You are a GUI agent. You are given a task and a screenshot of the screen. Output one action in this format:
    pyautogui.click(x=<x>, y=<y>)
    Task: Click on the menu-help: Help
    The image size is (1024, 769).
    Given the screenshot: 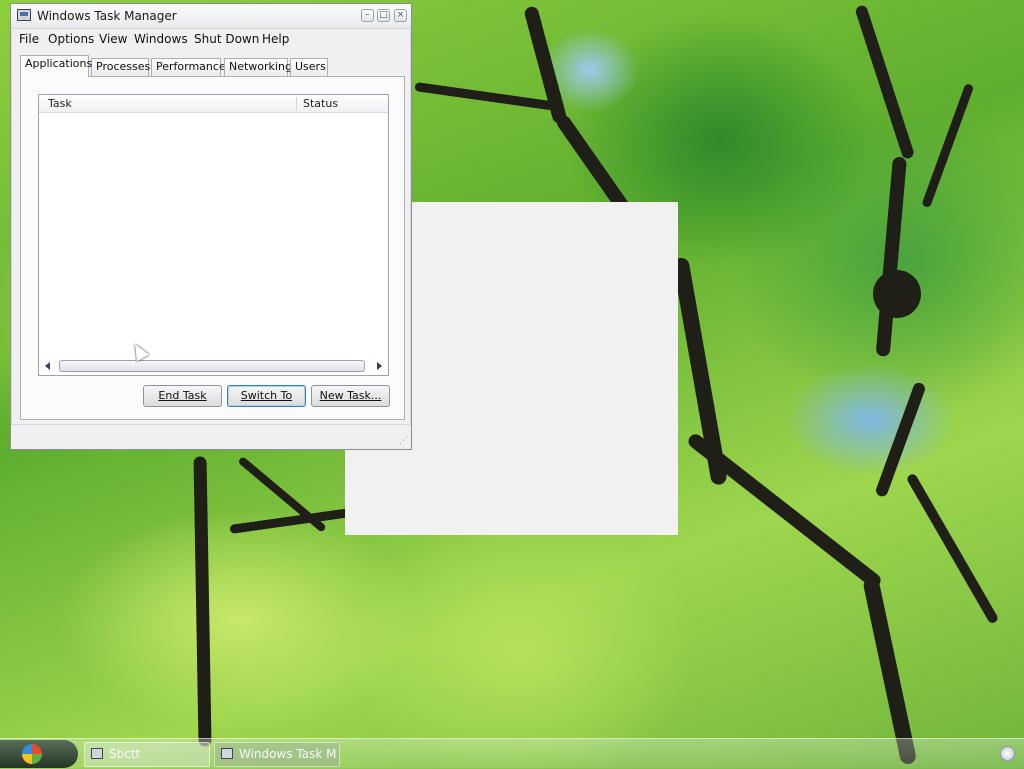 What is the action you would take?
    pyautogui.click(x=275, y=39)
    